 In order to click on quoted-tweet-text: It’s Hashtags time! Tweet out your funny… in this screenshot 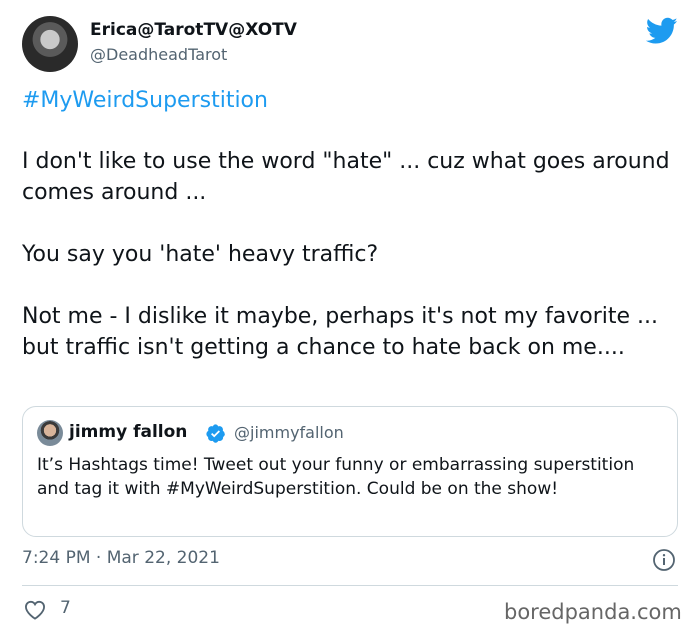, I will do `click(336, 477)`.